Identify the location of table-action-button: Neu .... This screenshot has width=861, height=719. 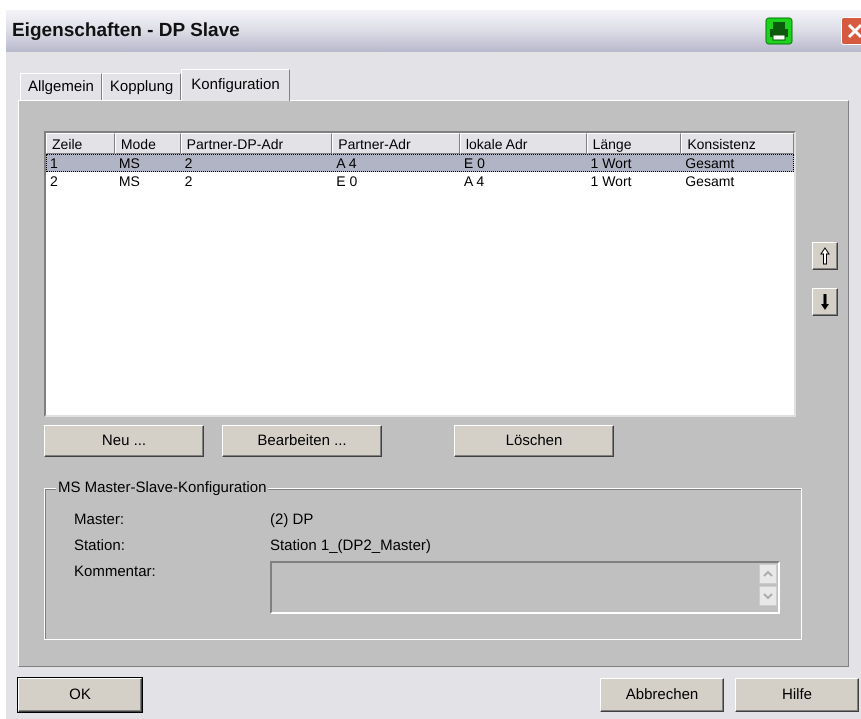
(124, 441).